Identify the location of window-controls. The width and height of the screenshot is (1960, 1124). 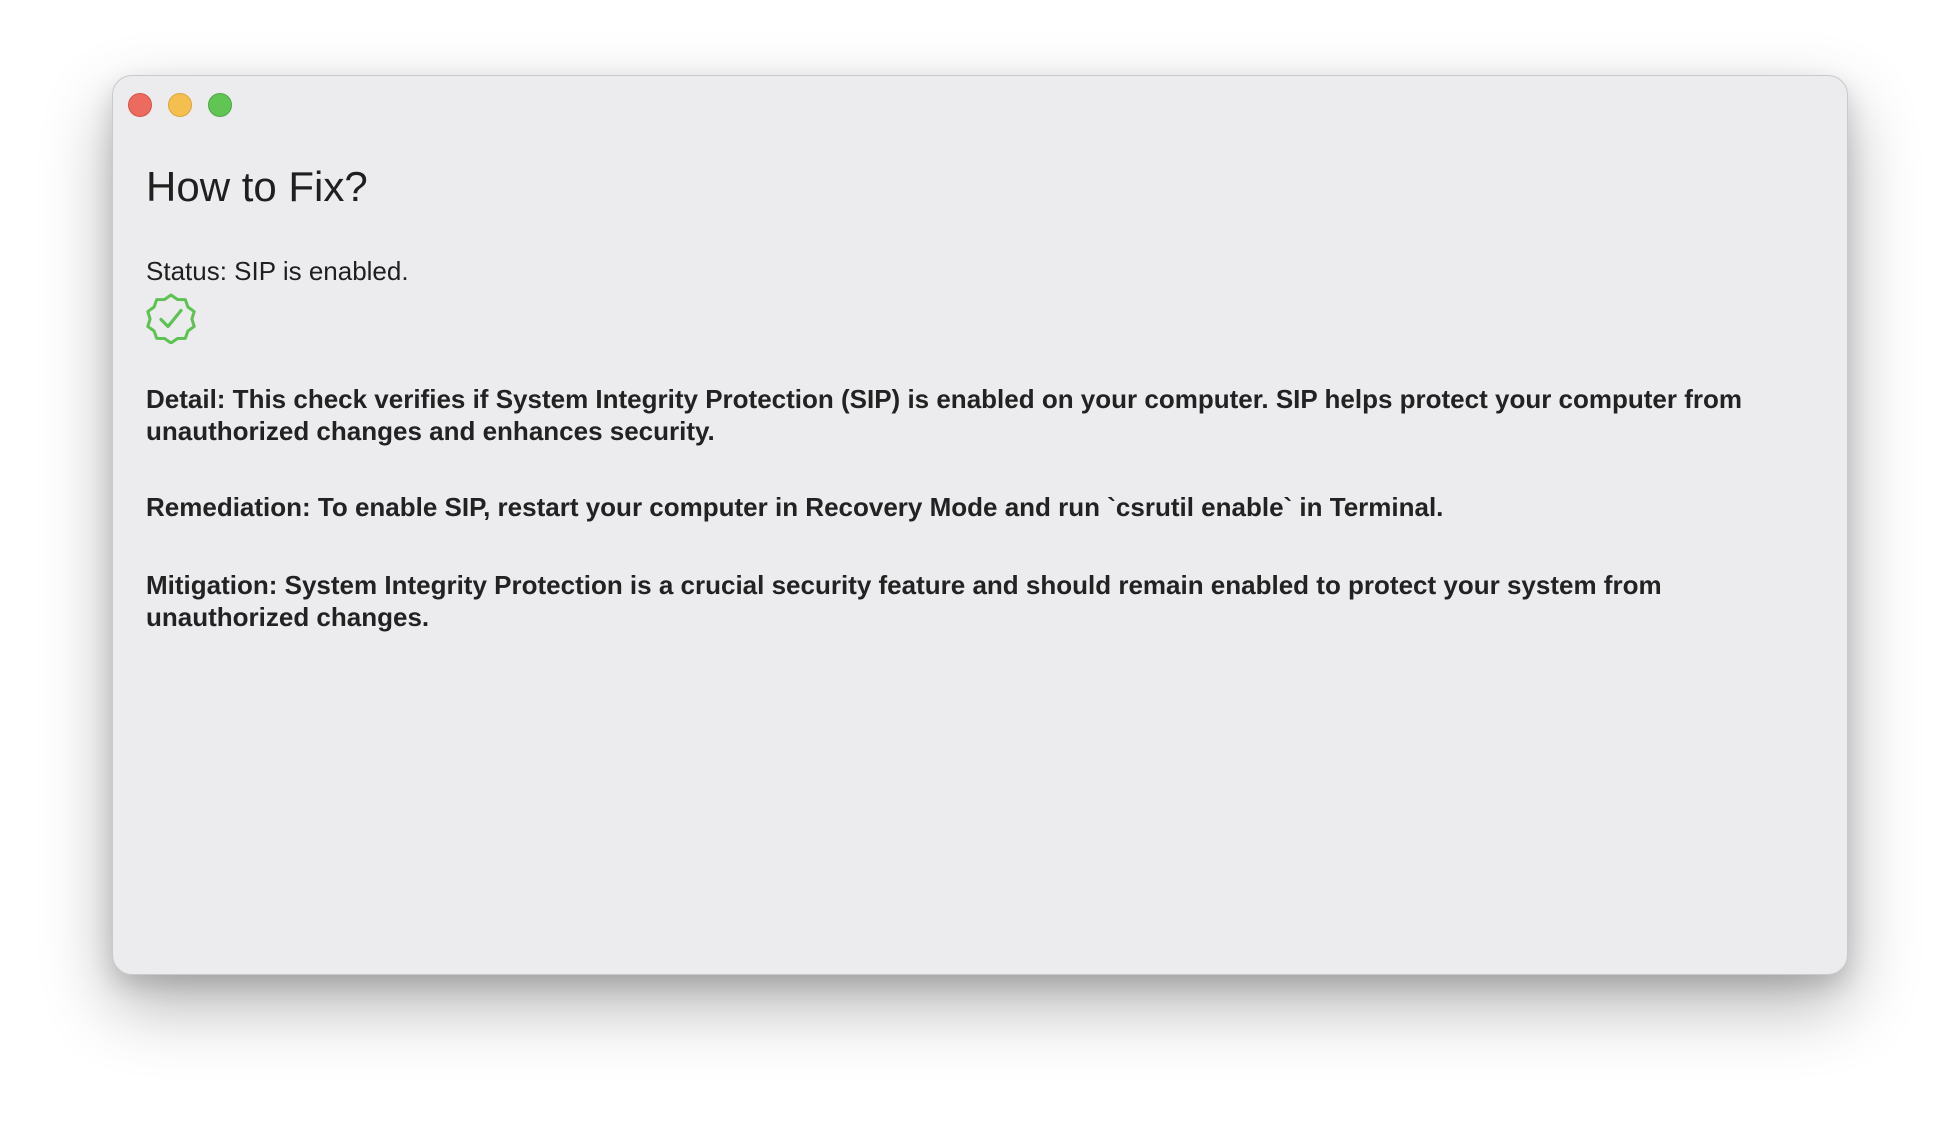
(180, 105).